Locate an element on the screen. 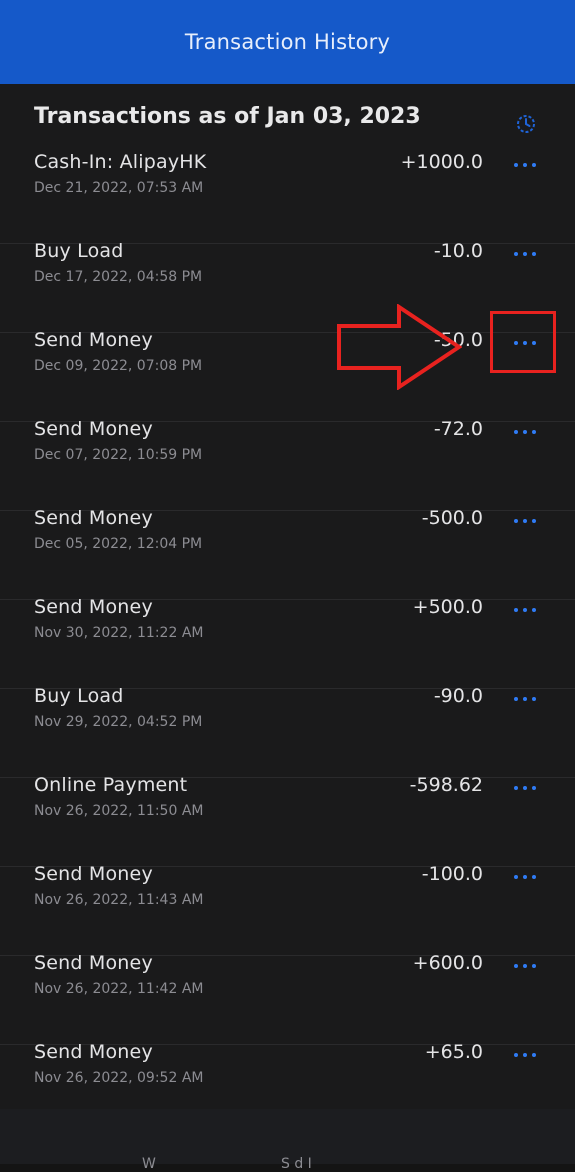  transaction-amount: -72.0 is located at coordinates (458, 429).